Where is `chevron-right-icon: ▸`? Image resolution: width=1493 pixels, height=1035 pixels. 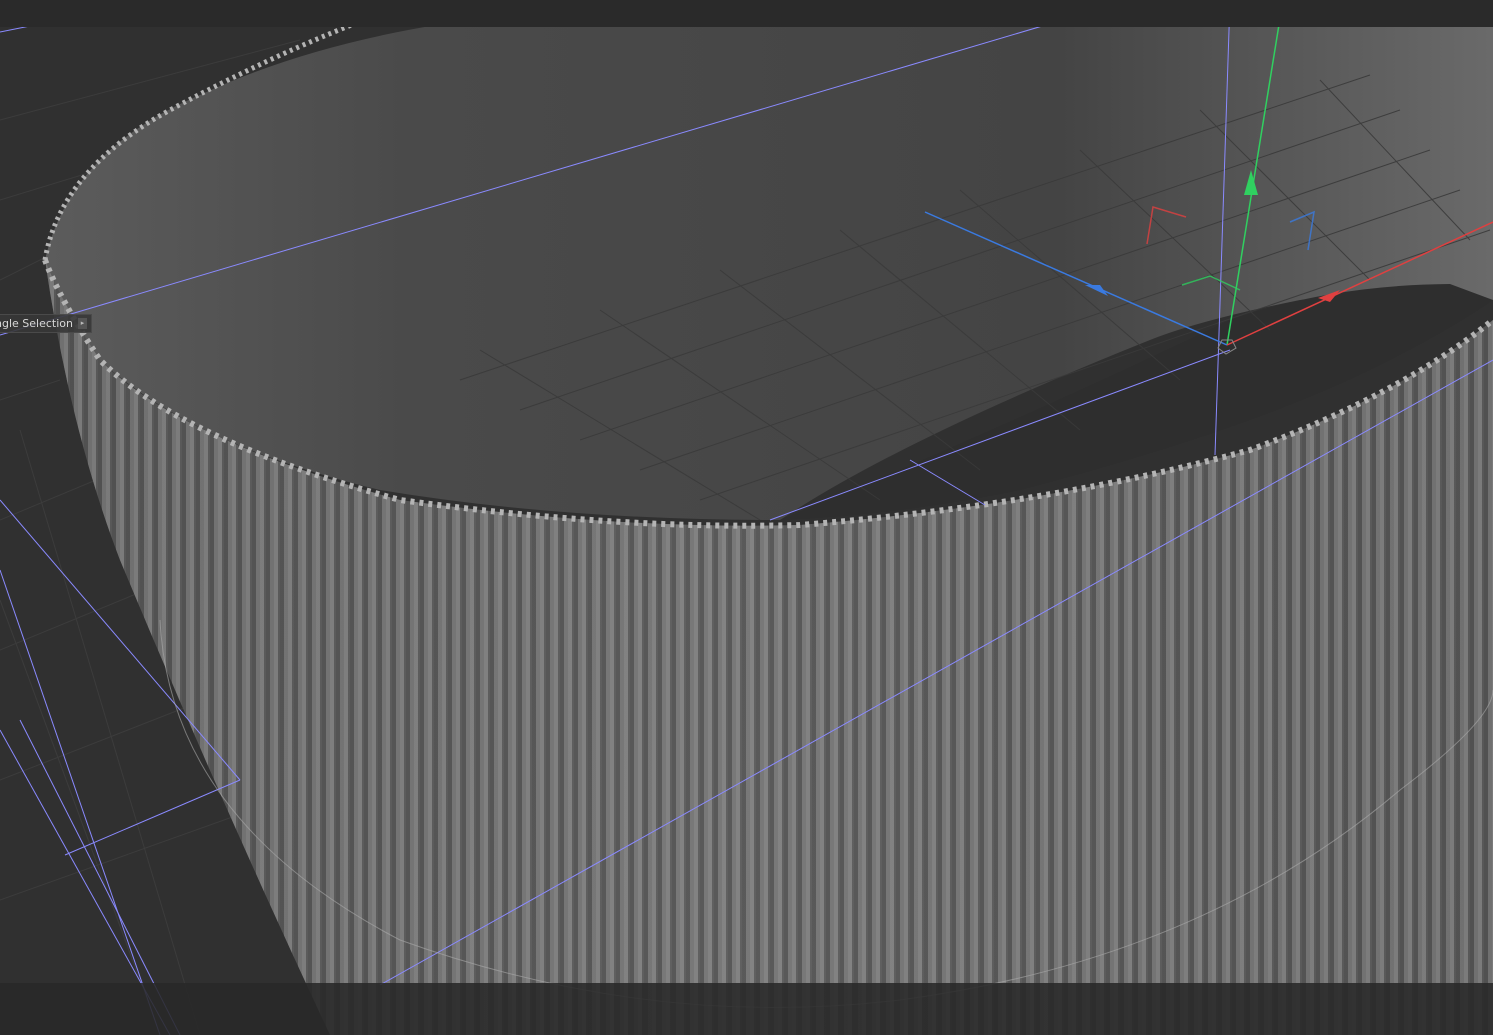
chevron-right-icon: ▸ is located at coordinates (82, 323).